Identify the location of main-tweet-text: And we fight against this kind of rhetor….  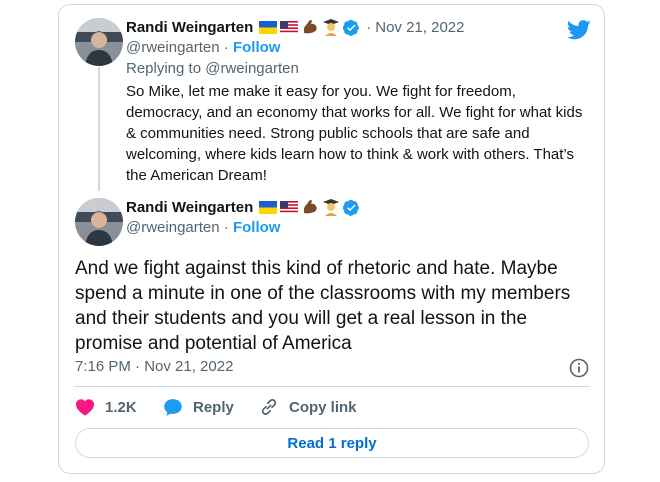
(323, 306).